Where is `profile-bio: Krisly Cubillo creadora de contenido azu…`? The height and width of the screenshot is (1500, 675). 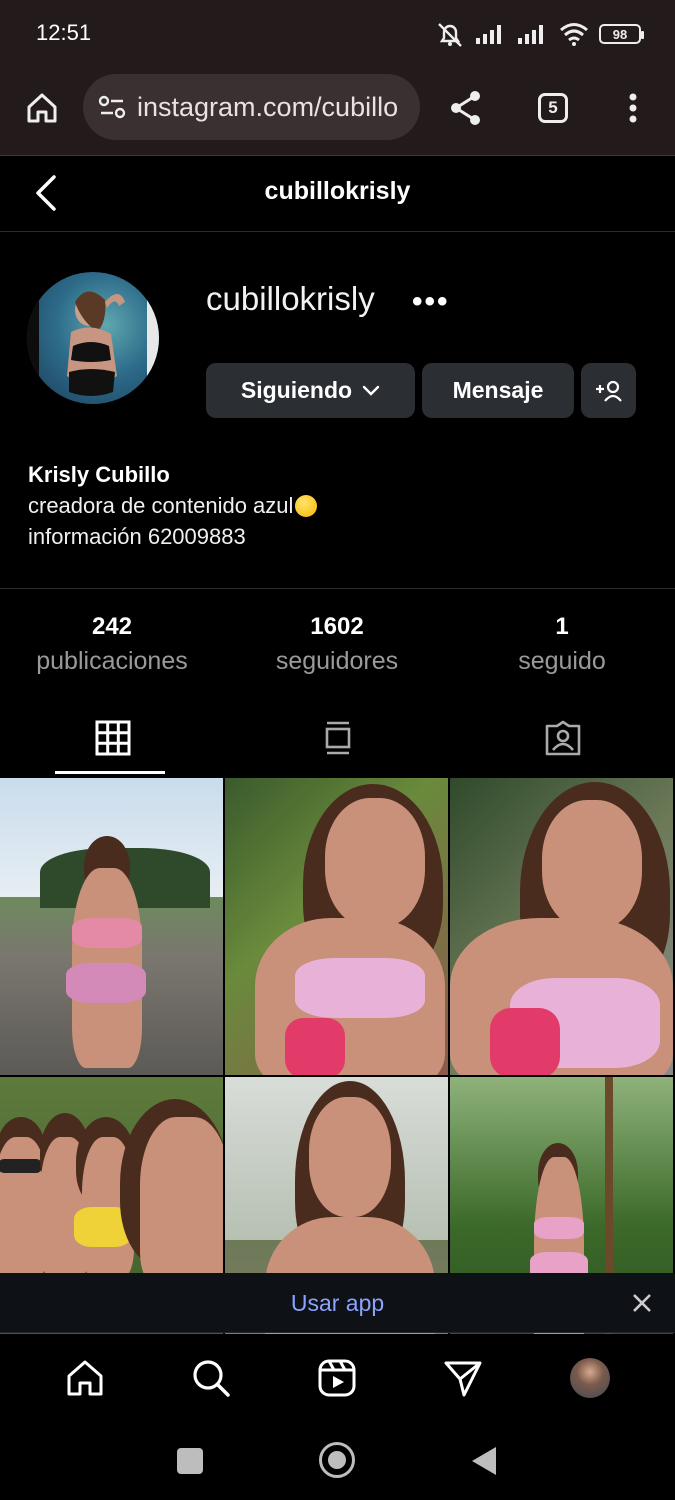
profile-bio: Krisly Cubillo creadora de contenido azu… is located at coordinates (173, 506).